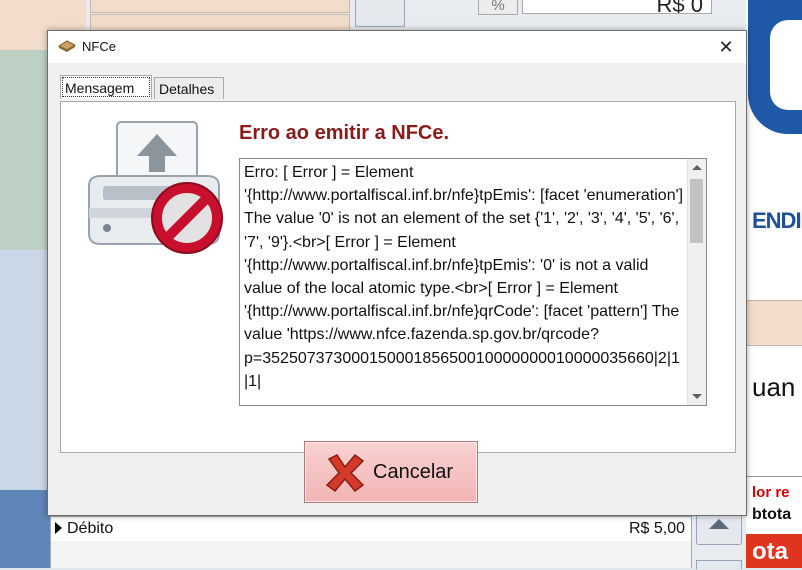 This screenshot has width=802, height=570. I want to click on error-heading: Erro ao emitir a NFCe., so click(344, 133).